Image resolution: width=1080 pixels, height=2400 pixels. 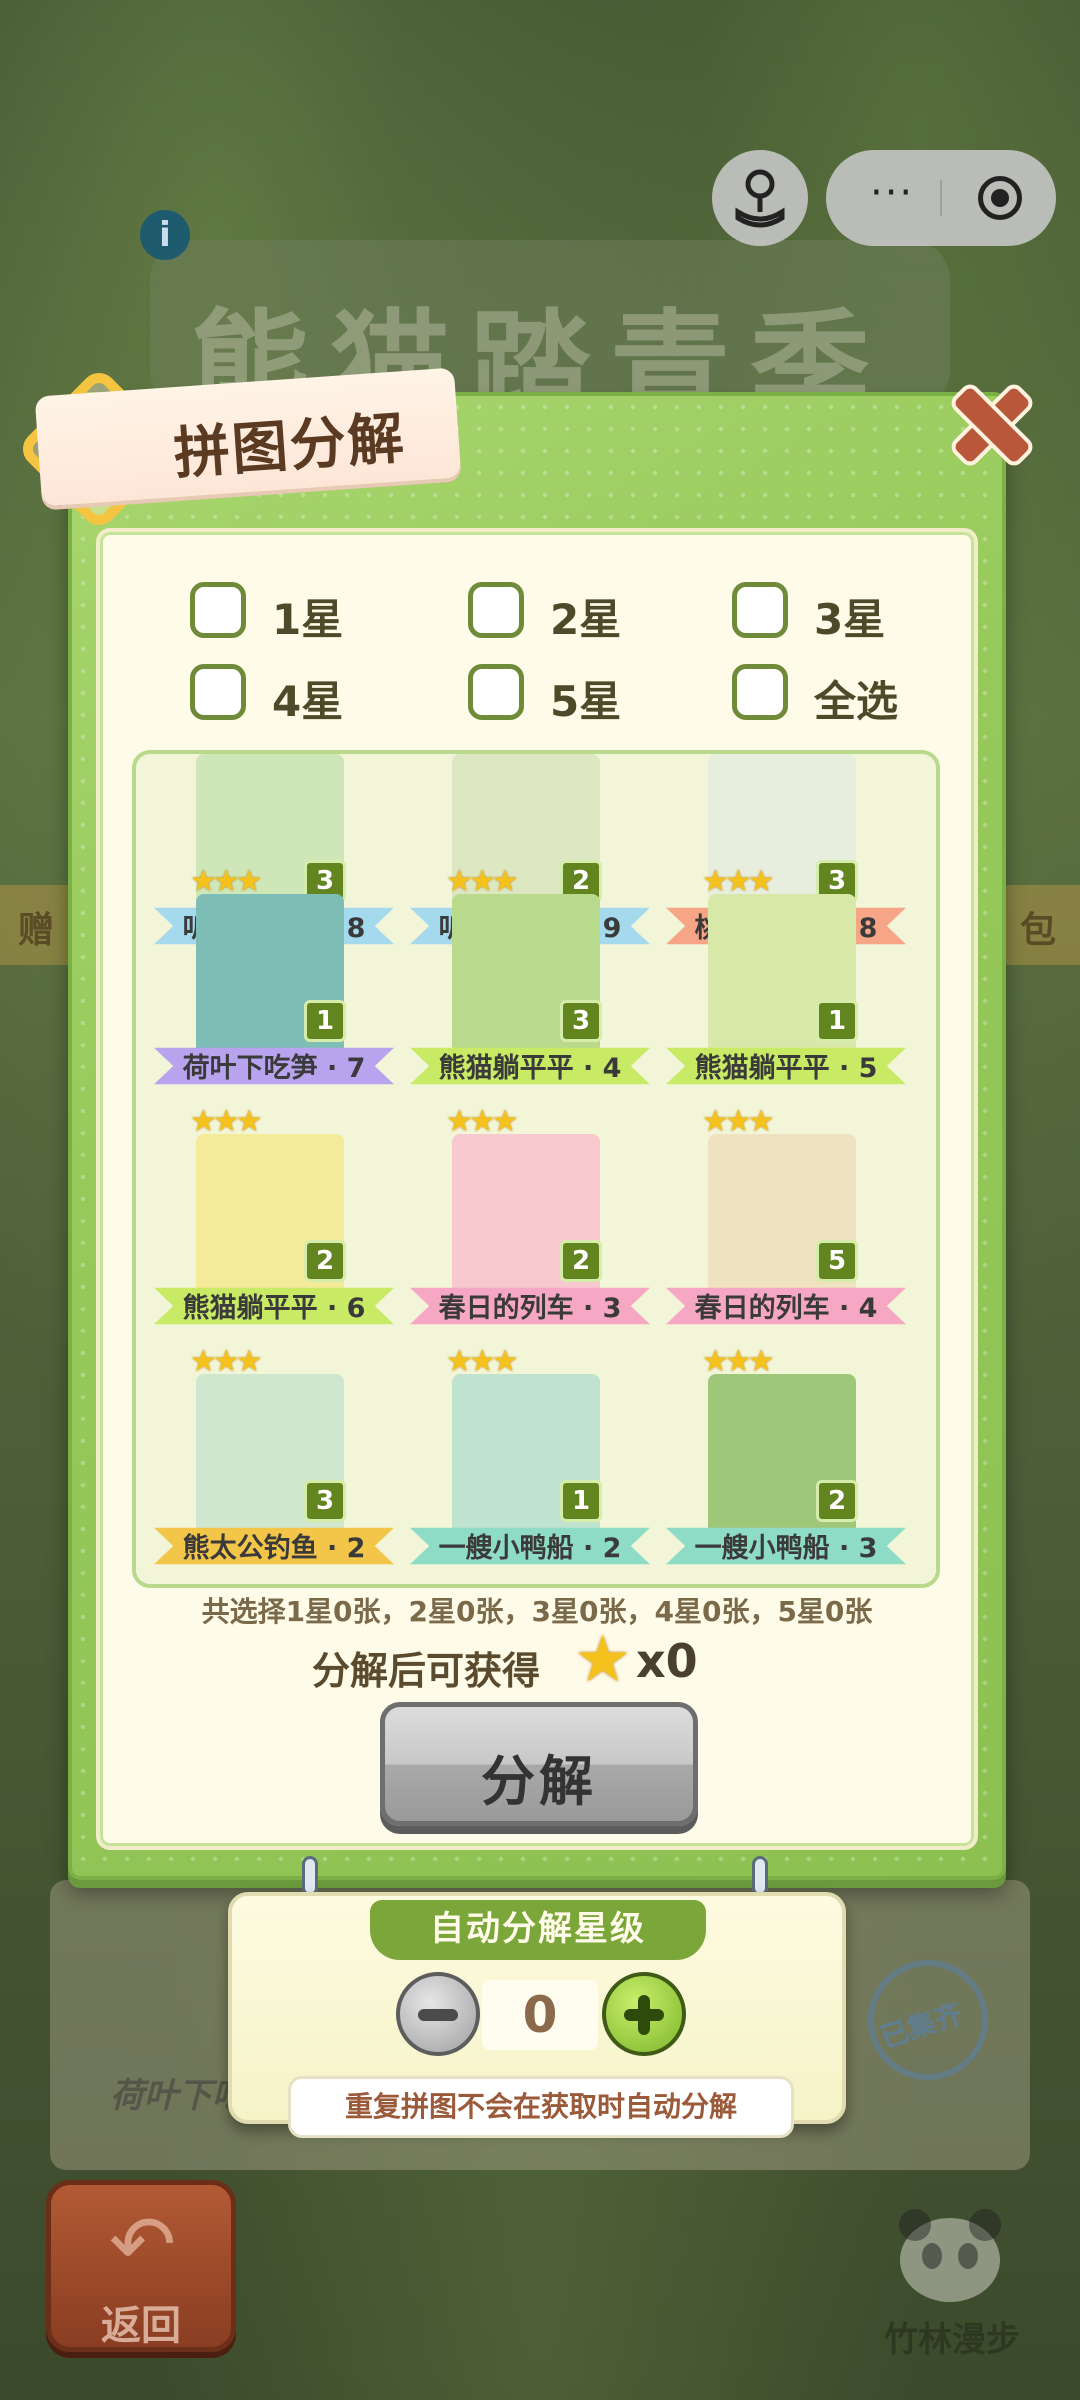 I want to click on auto-star-level-value: 0, so click(x=540, y=2015).